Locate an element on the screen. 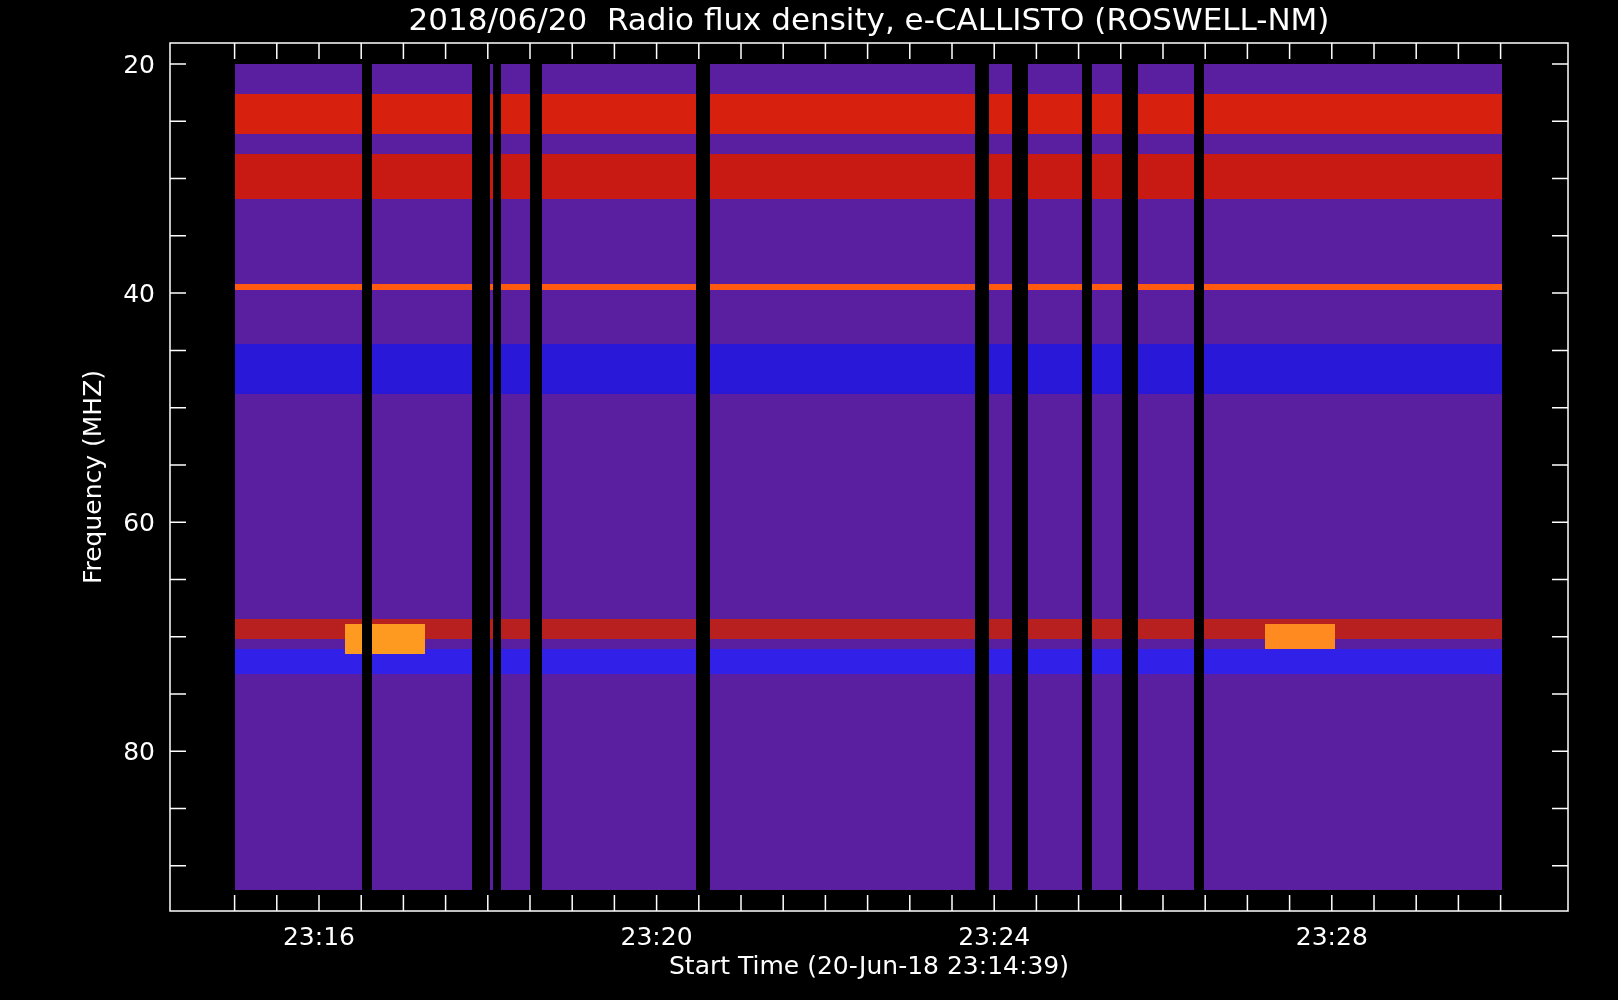 Image resolution: width=1618 pixels, height=1000 pixels. x-tick-label: 23:16 is located at coordinates (319, 936).